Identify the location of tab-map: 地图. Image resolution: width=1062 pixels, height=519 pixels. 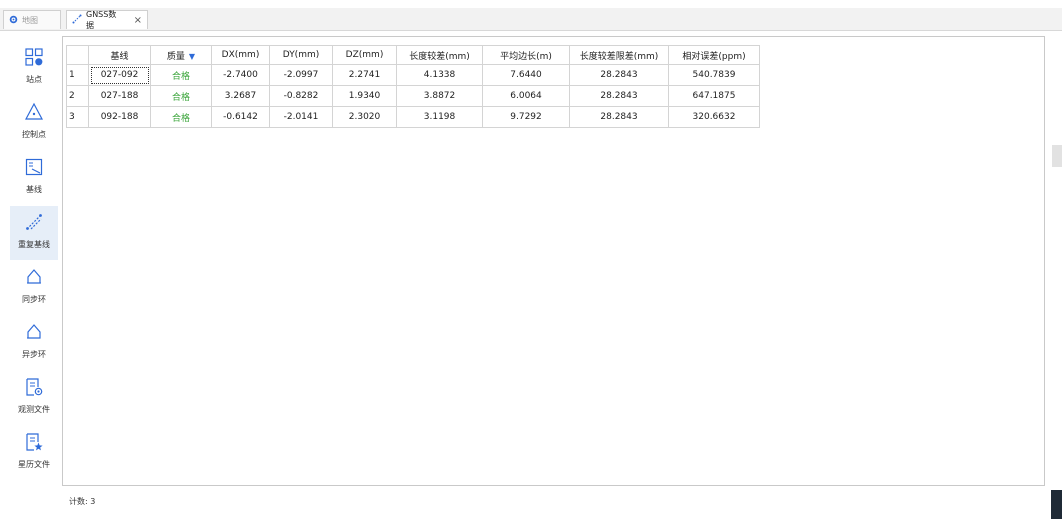
(32, 19).